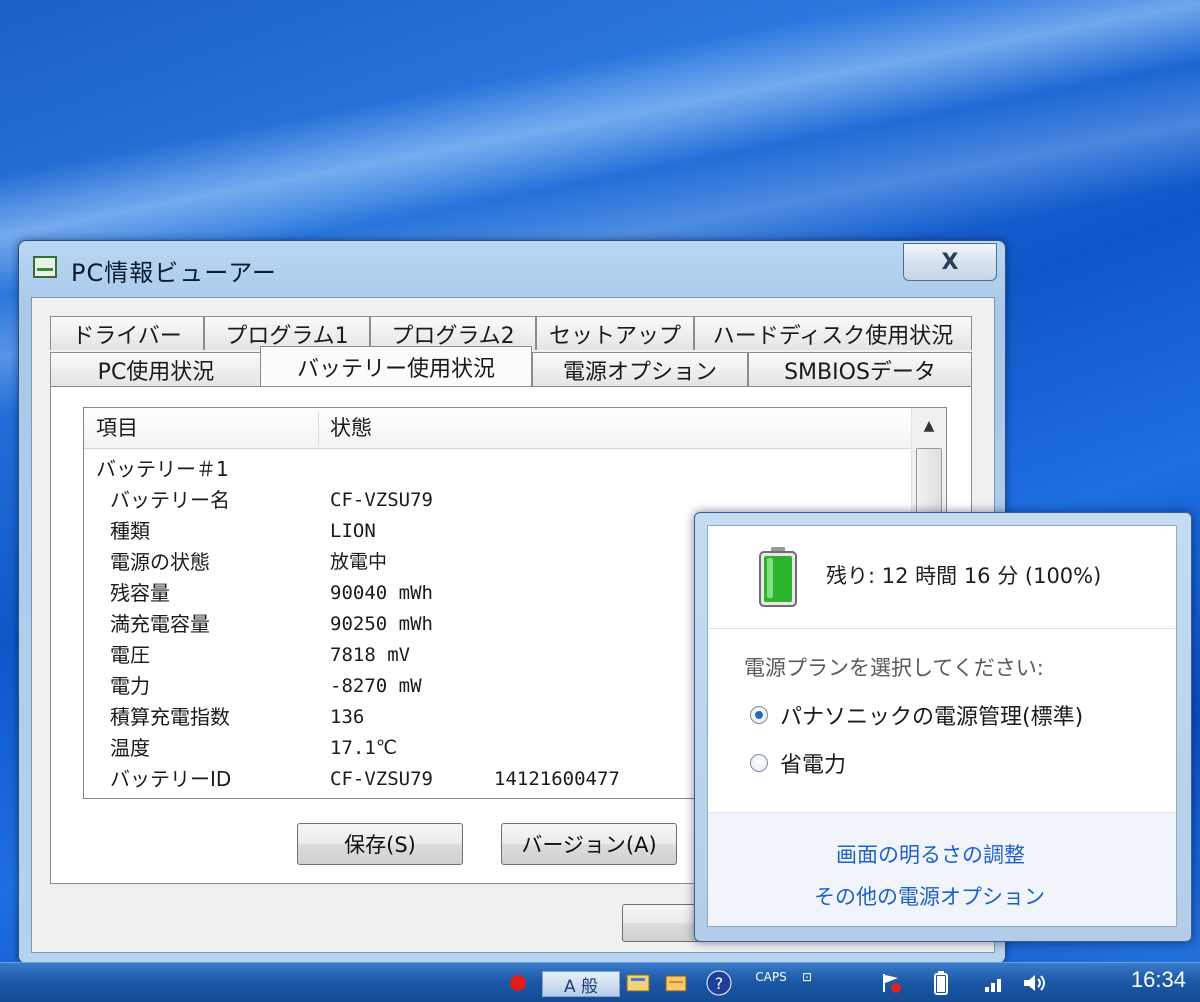 Image resolution: width=1200 pixels, height=1002 pixels. Describe the element at coordinates (170, 500) in the screenshot. I see `row-key: バッテリー名` at that location.